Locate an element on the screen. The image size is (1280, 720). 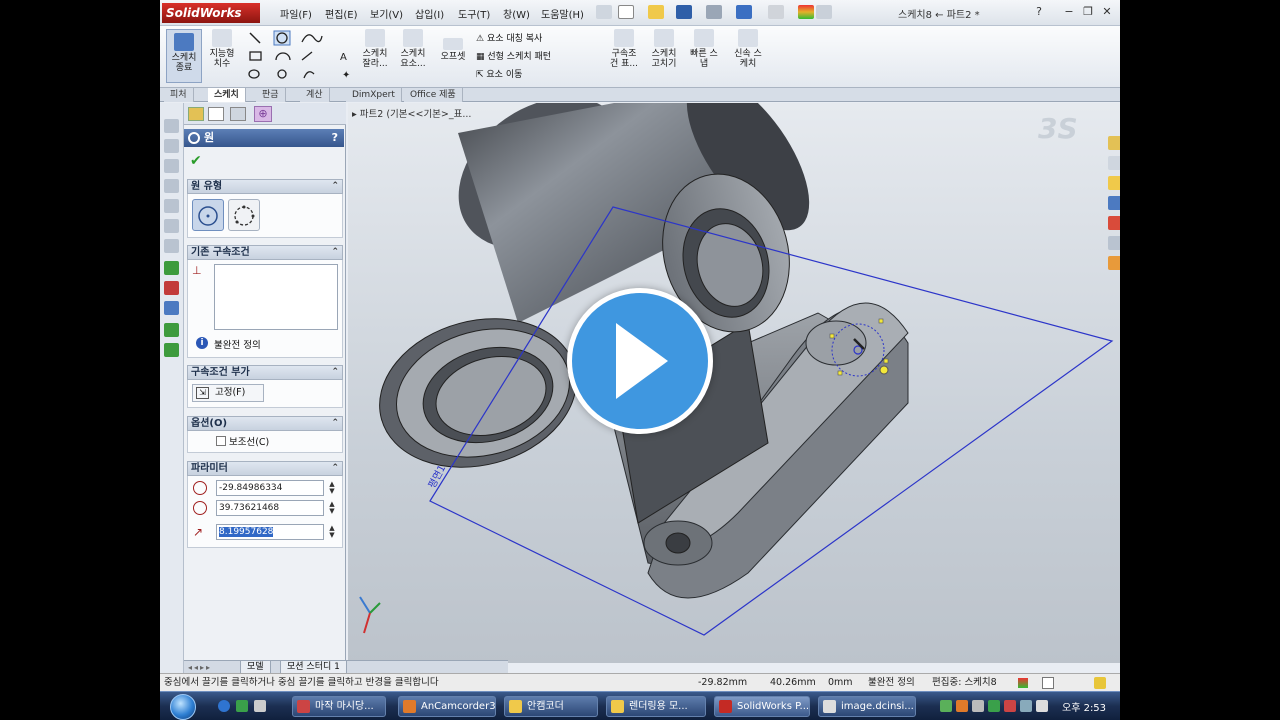
show-desktop-icon is located at coordinates (260, 706).